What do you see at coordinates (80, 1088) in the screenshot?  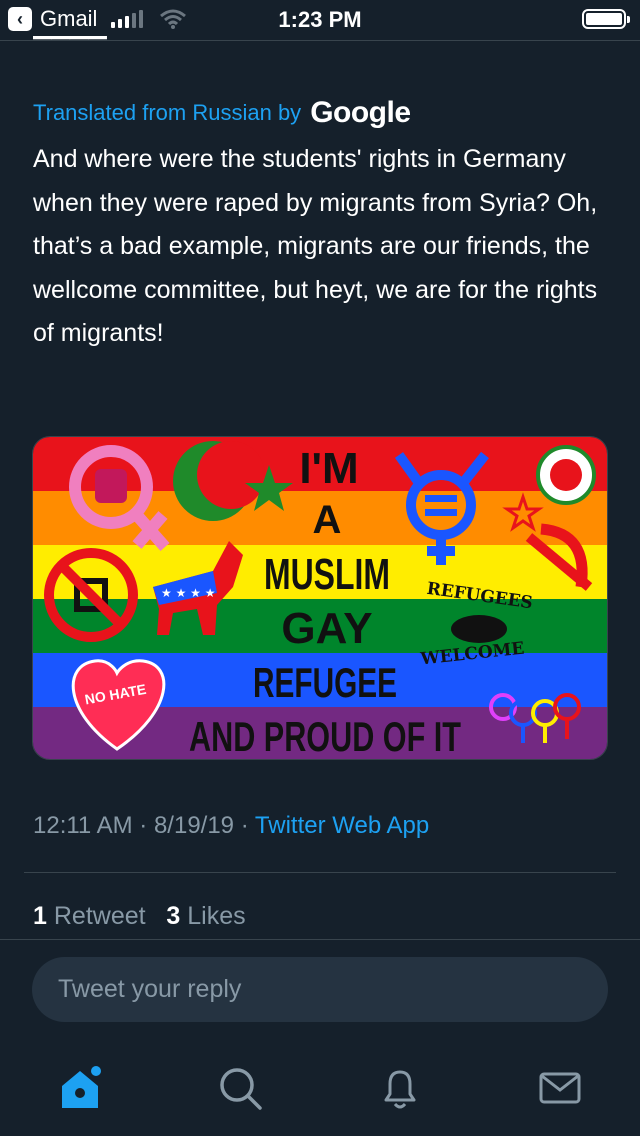 I see `home-icon` at bounding box center [80, 1088].